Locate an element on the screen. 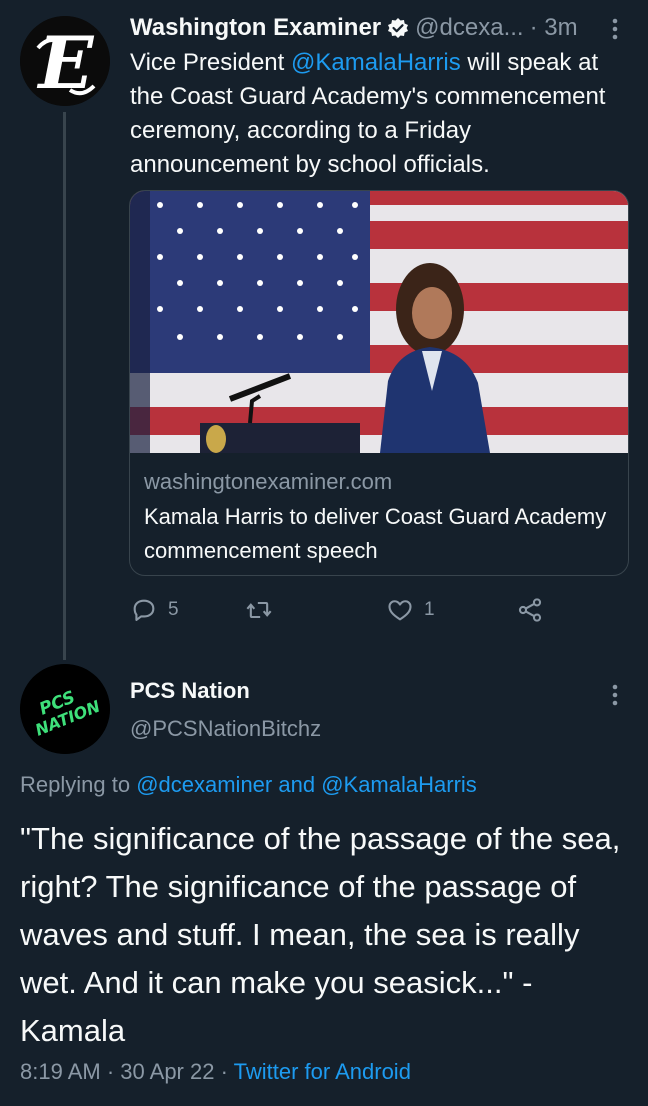 The height and width of the screenshot is (1106, 648). replying-and: and is located at coordinates (297, 784).